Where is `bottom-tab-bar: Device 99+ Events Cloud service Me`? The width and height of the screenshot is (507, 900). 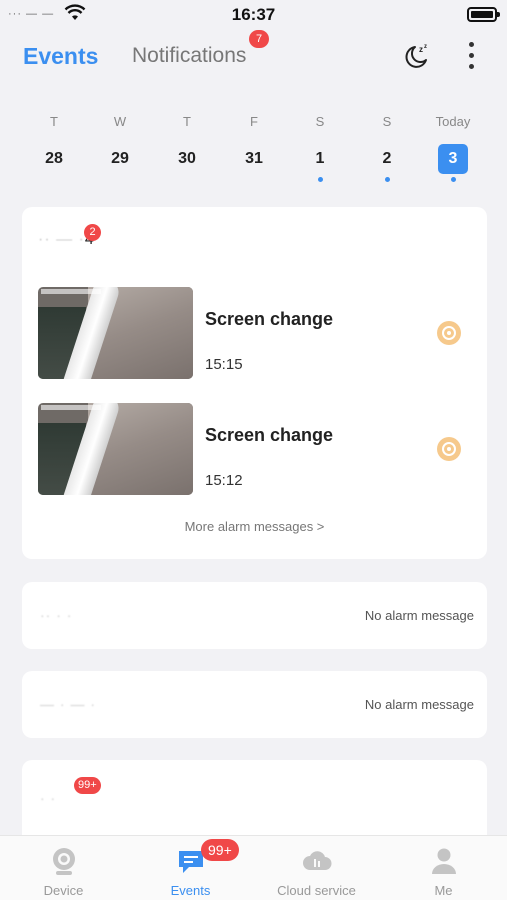 bottom-tab-bar: Device 99+ Events Cloud service Me is located at coordinates (253, 867).